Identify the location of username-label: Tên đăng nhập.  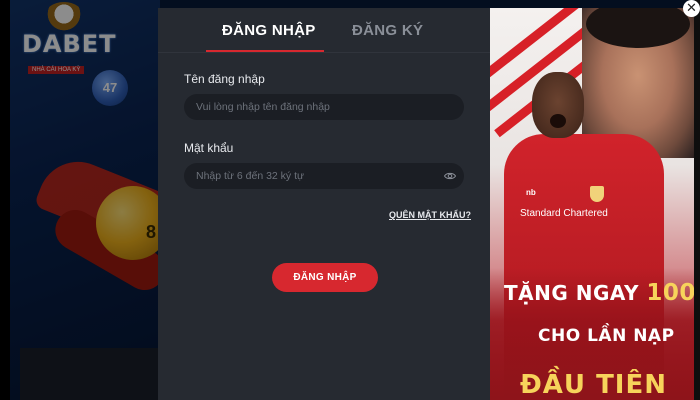
(224, 79).